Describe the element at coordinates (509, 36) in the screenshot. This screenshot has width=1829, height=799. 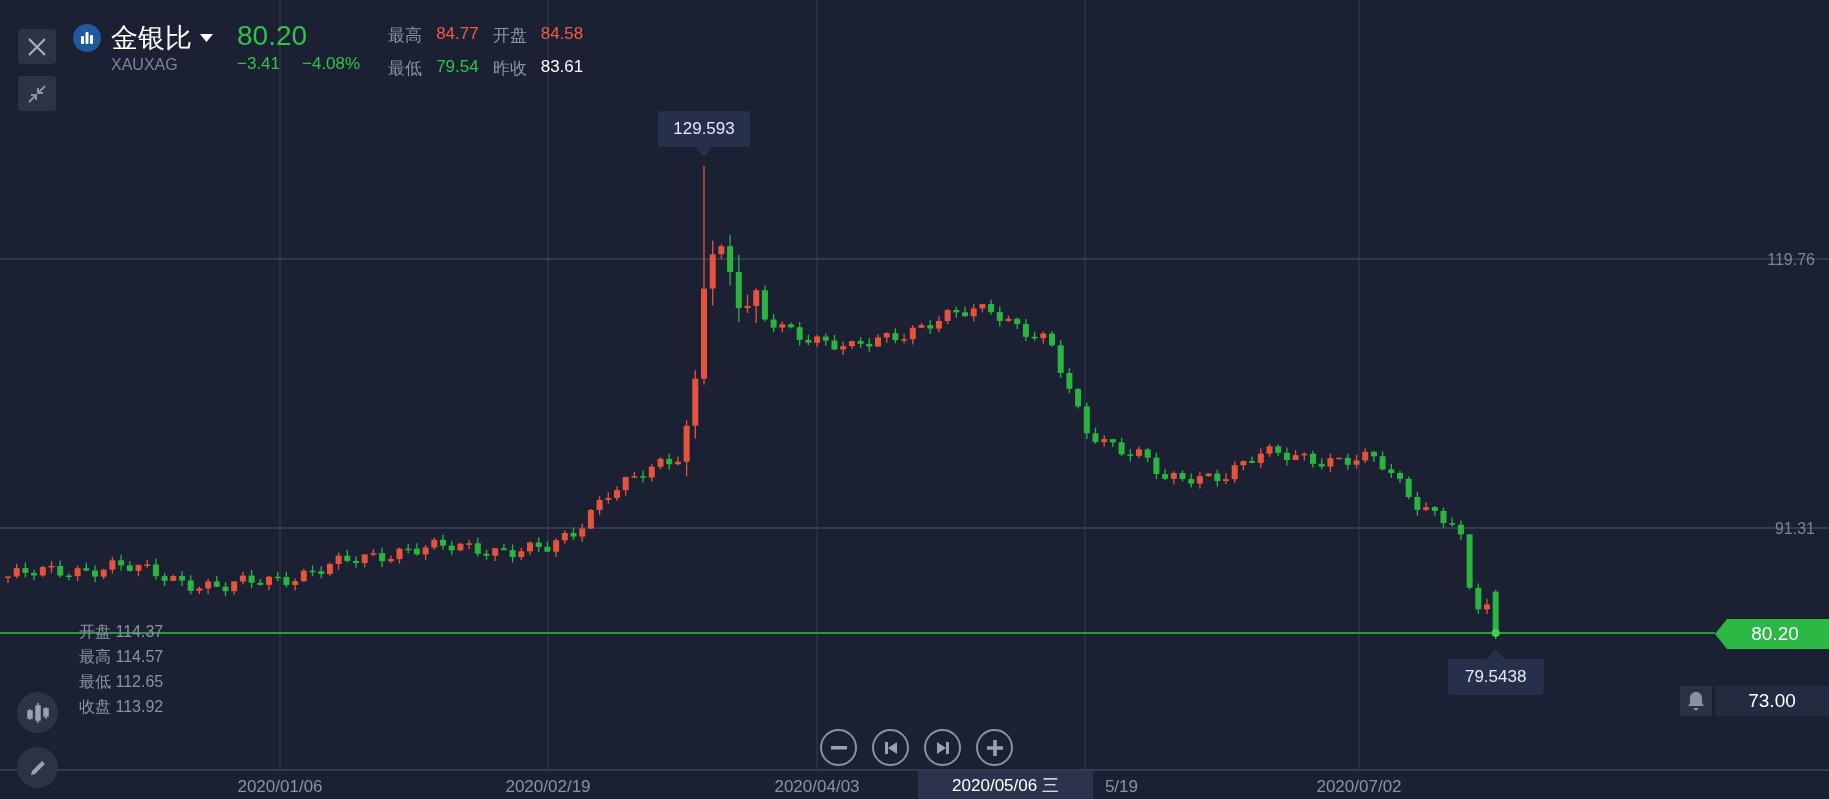
I see `stat-label: 开盘` at that location.